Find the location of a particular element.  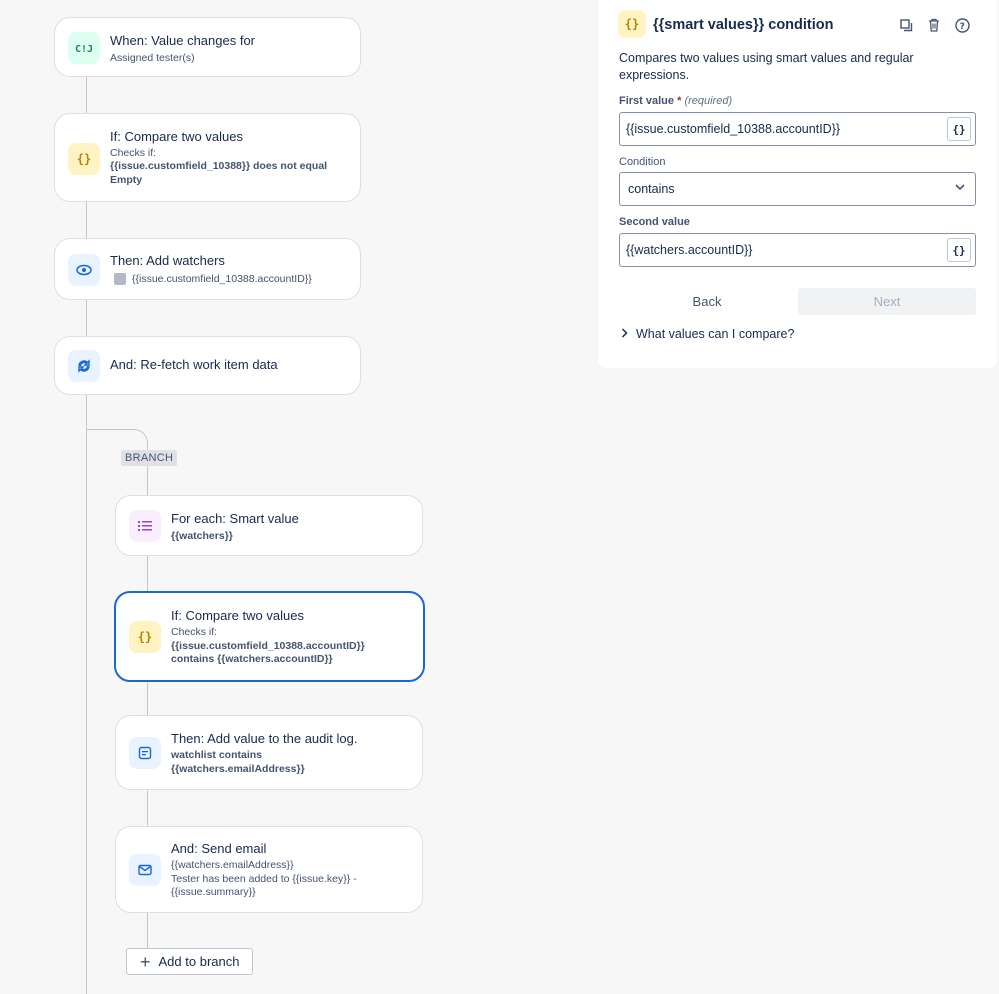

audit-log-title: Then: Add value to the audit log. is located at coordinates (264, 738).